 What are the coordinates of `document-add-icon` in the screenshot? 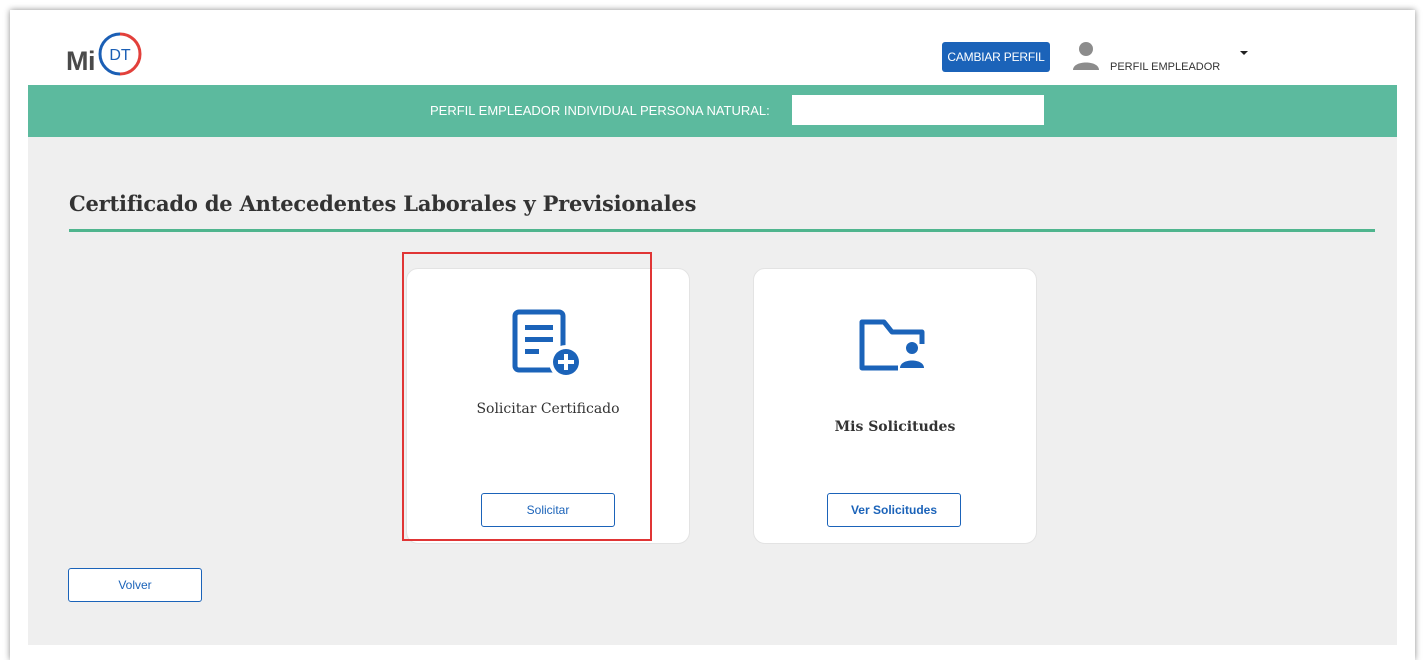 It's located at (547, 344).